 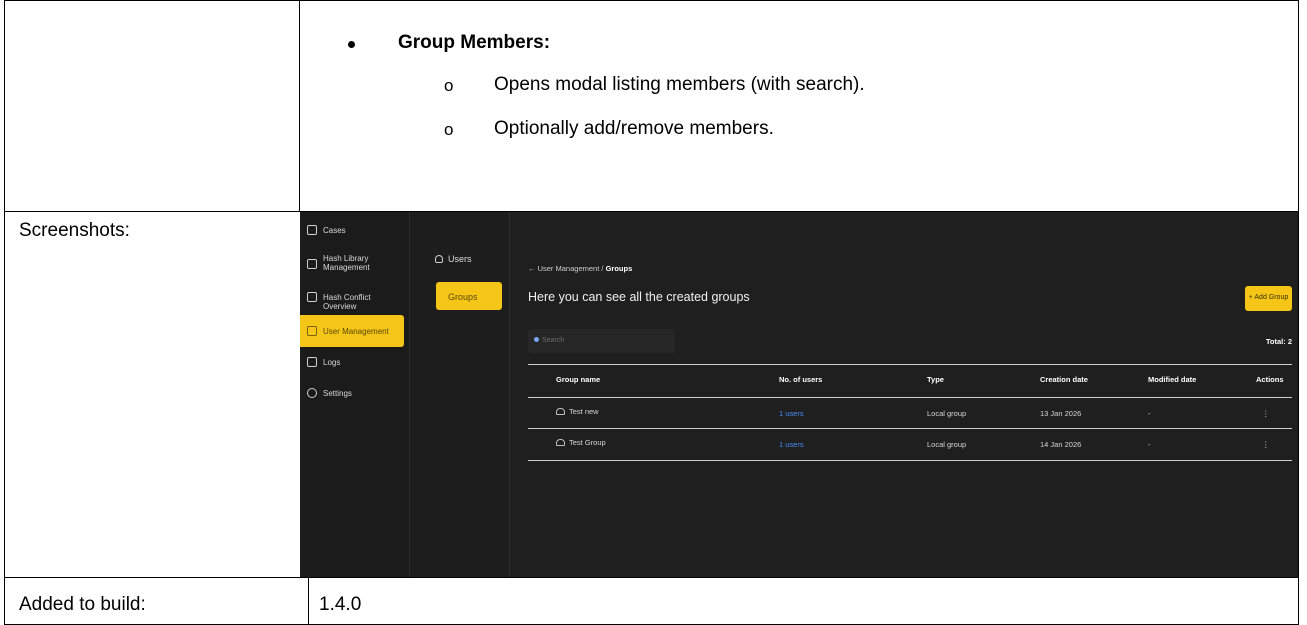 I want to click on subnav-users-label: Users, so click(x=460, y=259).